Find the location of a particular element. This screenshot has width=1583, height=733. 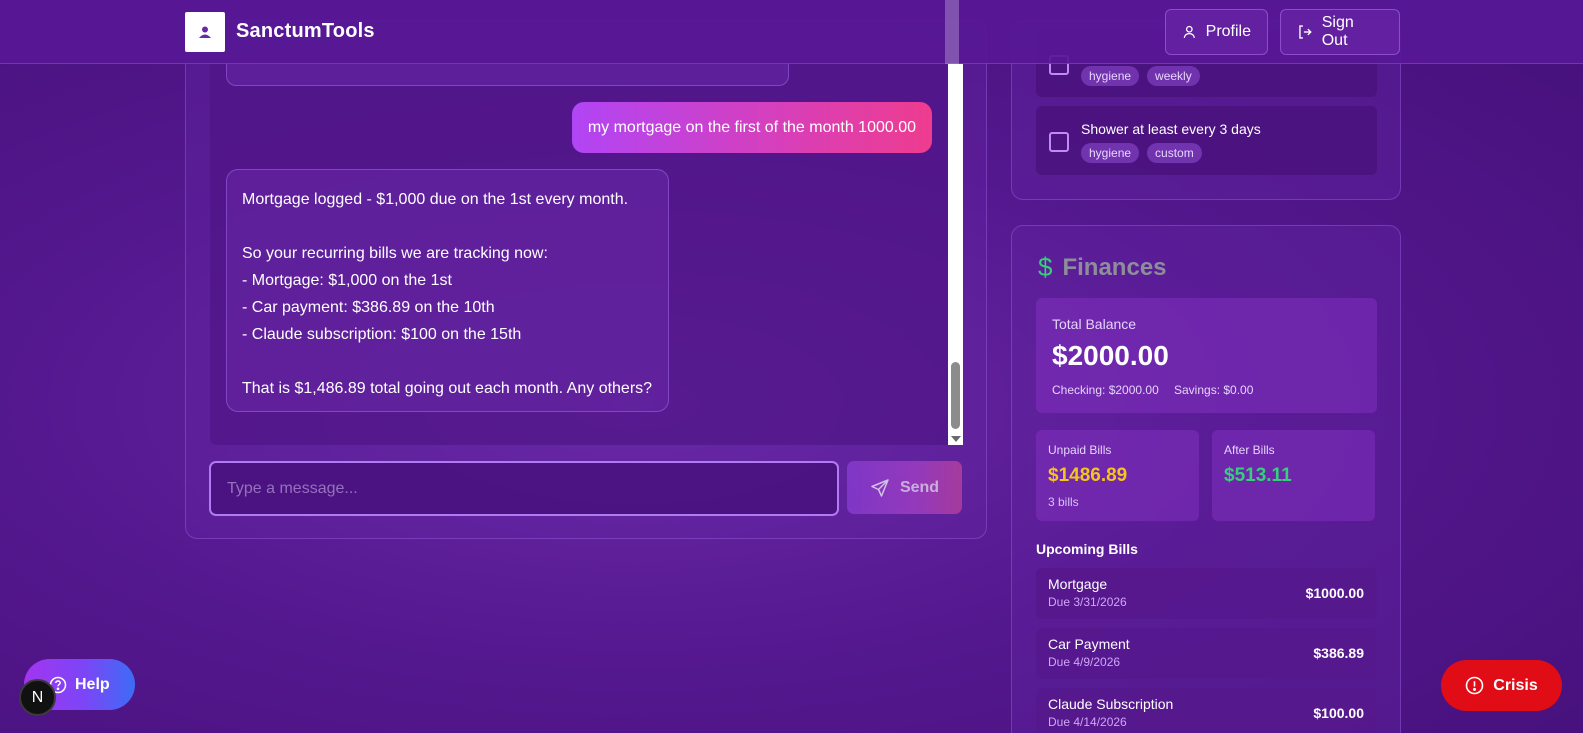

user-icon is located at coordinates (1189, 32).